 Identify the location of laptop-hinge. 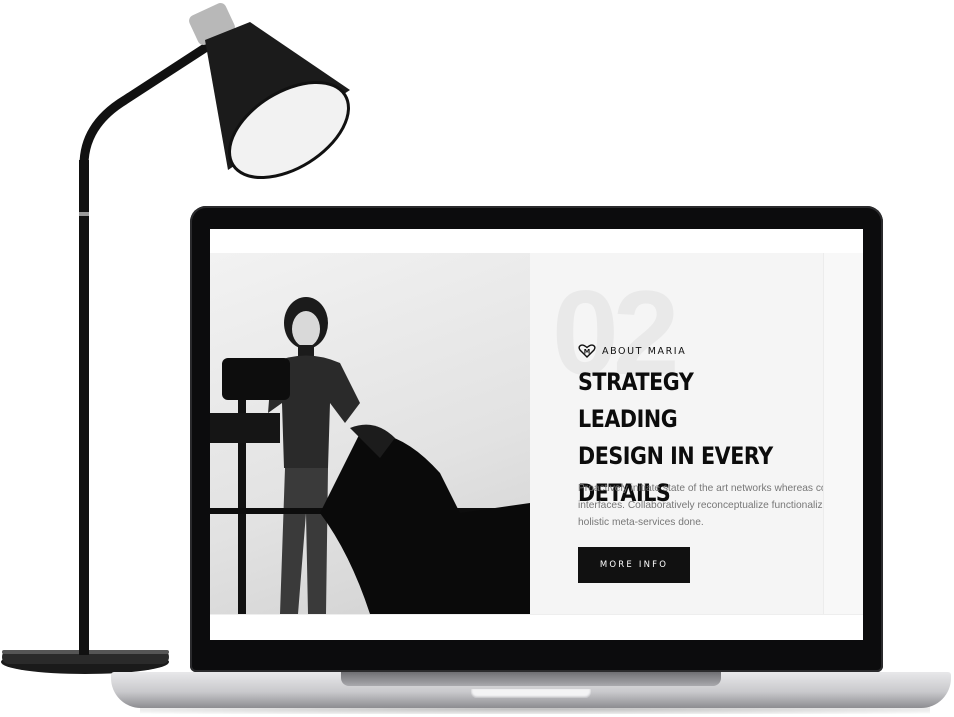
(531, 679).